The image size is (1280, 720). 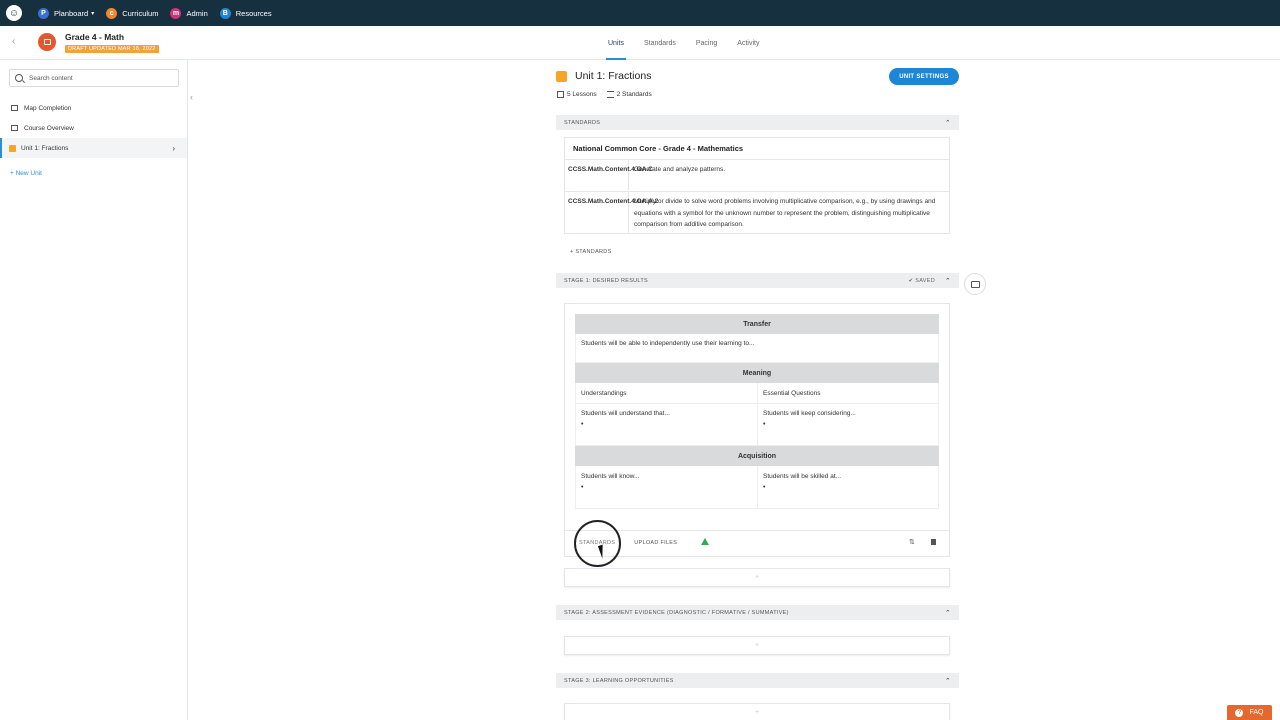 I want to click on map-icon, so click(x=14, y=108).